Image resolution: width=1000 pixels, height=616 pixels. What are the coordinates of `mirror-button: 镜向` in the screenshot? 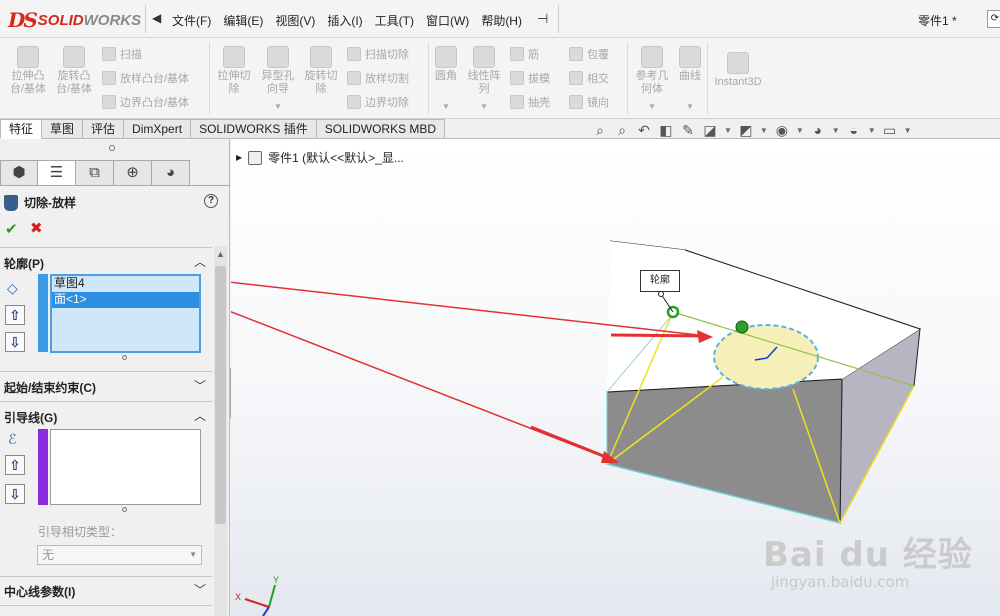 It's located at (589, 102).